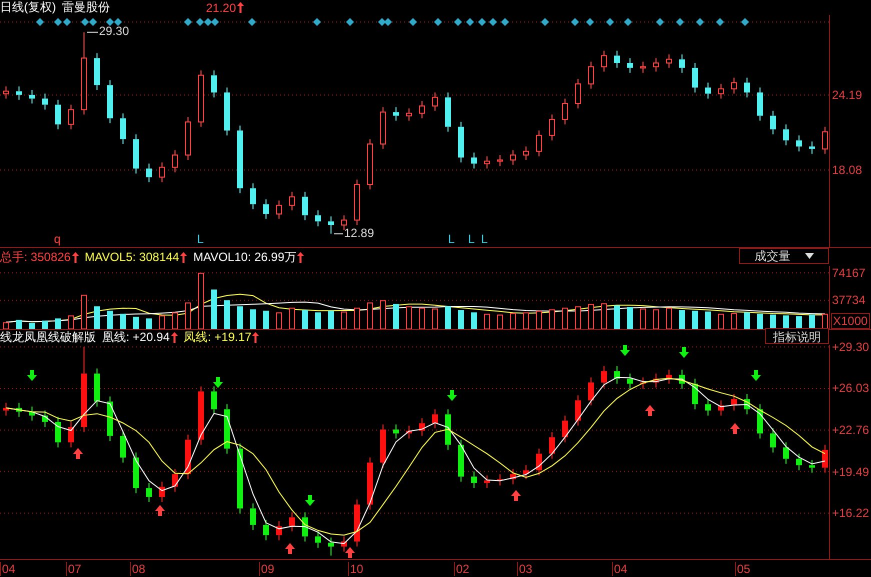 Image resolution: width=871 pixels, height=577 pixels. I want to click on axis-label: 02, so click(462, 569).